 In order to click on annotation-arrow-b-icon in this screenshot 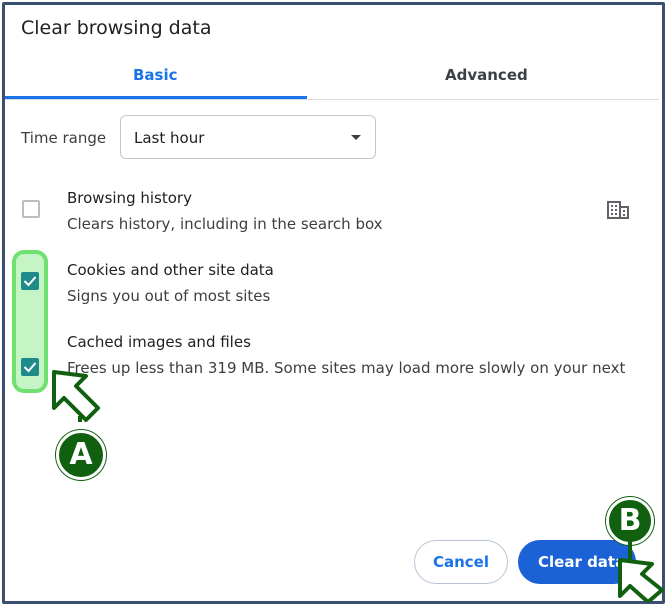, I will do `click(641, 571)`.